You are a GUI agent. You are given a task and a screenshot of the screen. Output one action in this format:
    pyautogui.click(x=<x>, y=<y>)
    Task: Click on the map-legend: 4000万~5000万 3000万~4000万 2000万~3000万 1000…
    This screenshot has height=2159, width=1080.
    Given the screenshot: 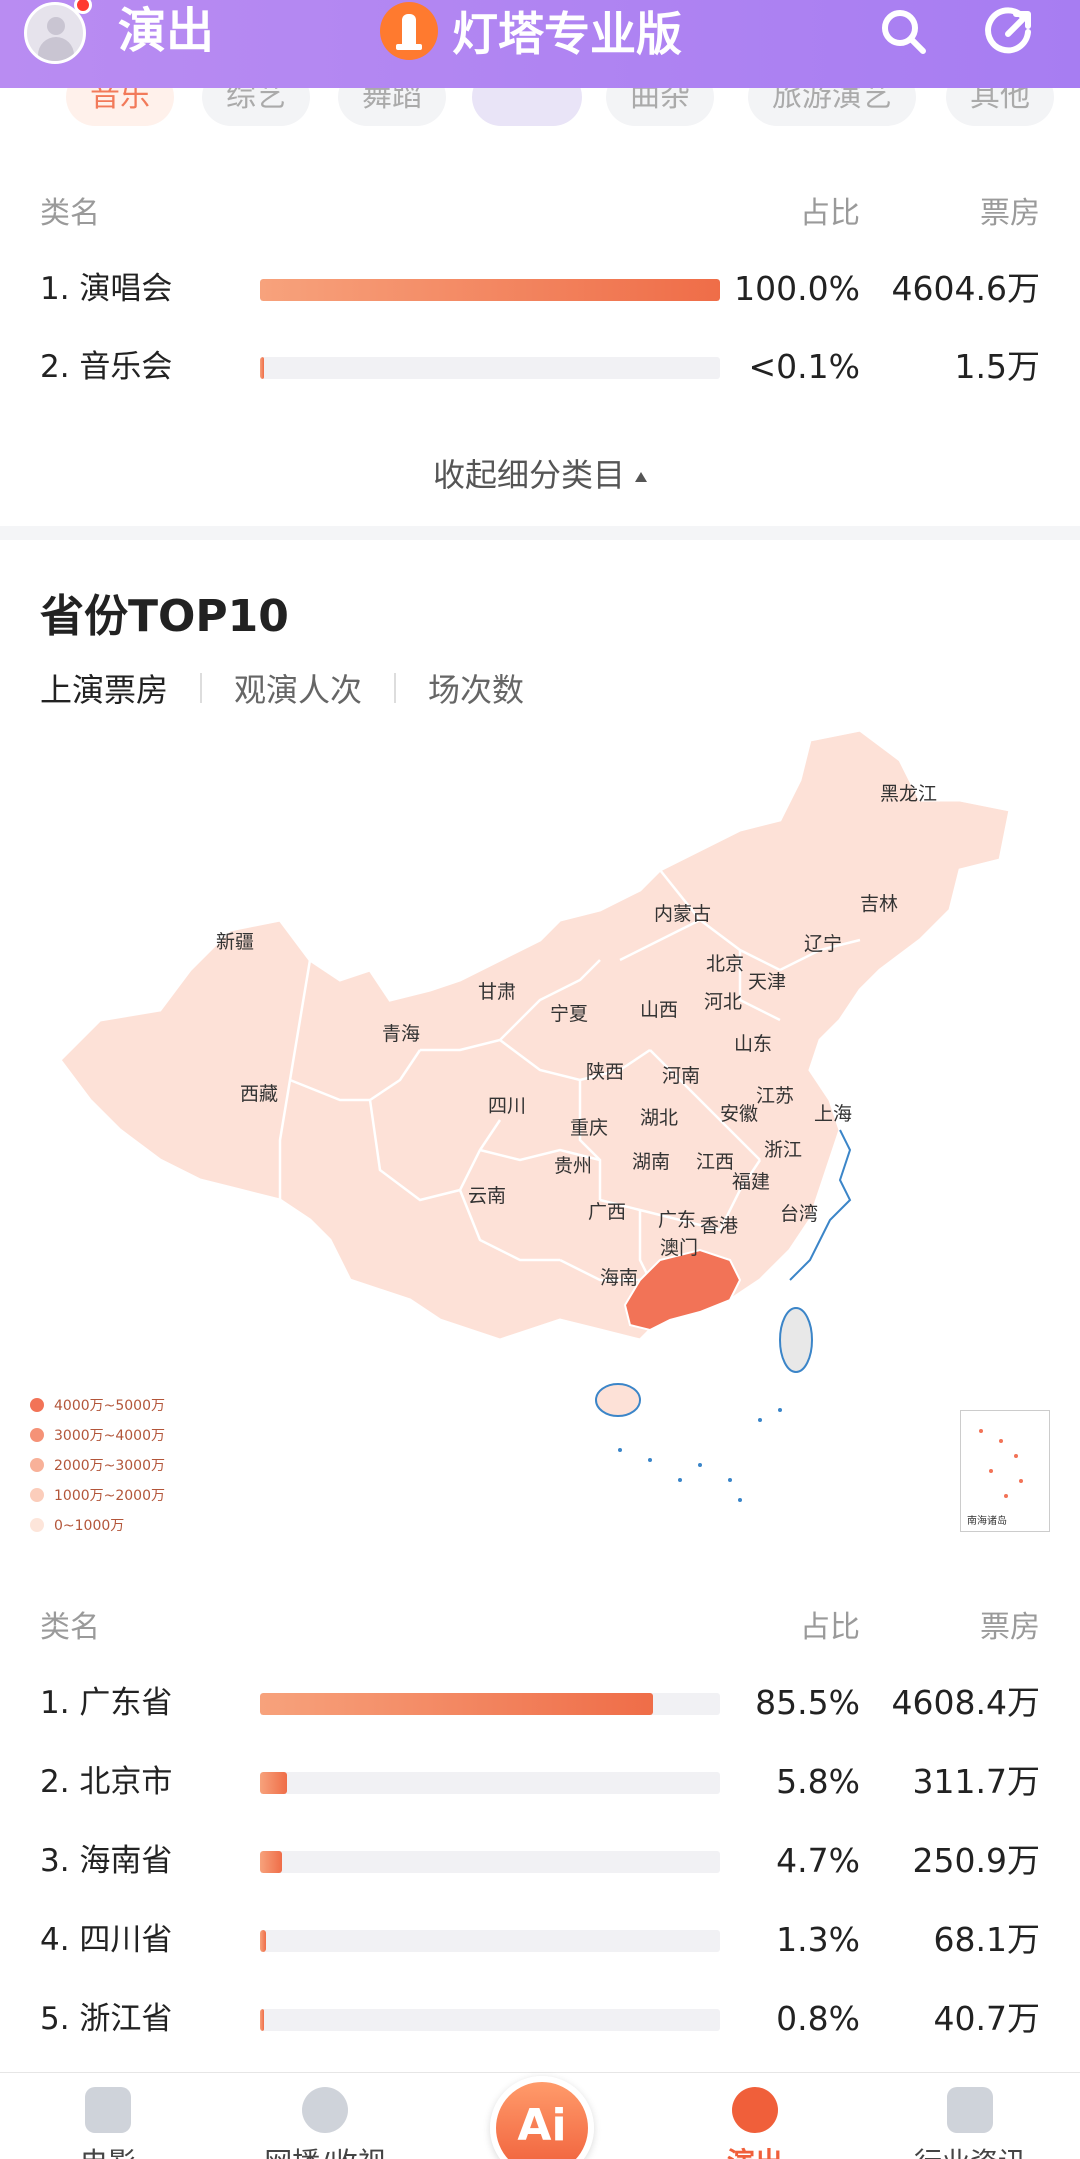 What is the action you would take?
    pyautogui.click(x=97, y=1465)
    